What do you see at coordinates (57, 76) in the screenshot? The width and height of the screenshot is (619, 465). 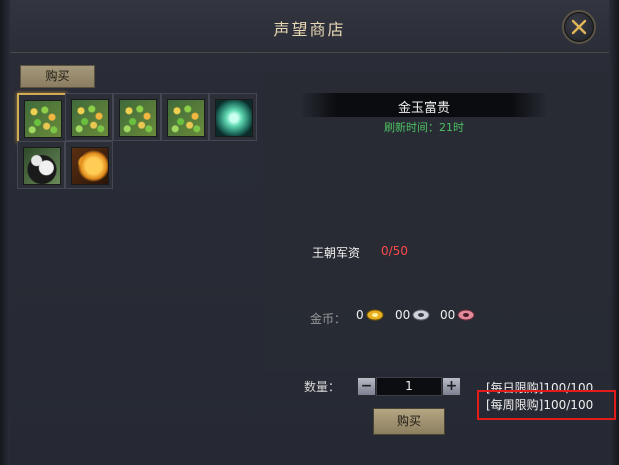 I see `tab-buy: 购买` at bounding box center [57, 76].